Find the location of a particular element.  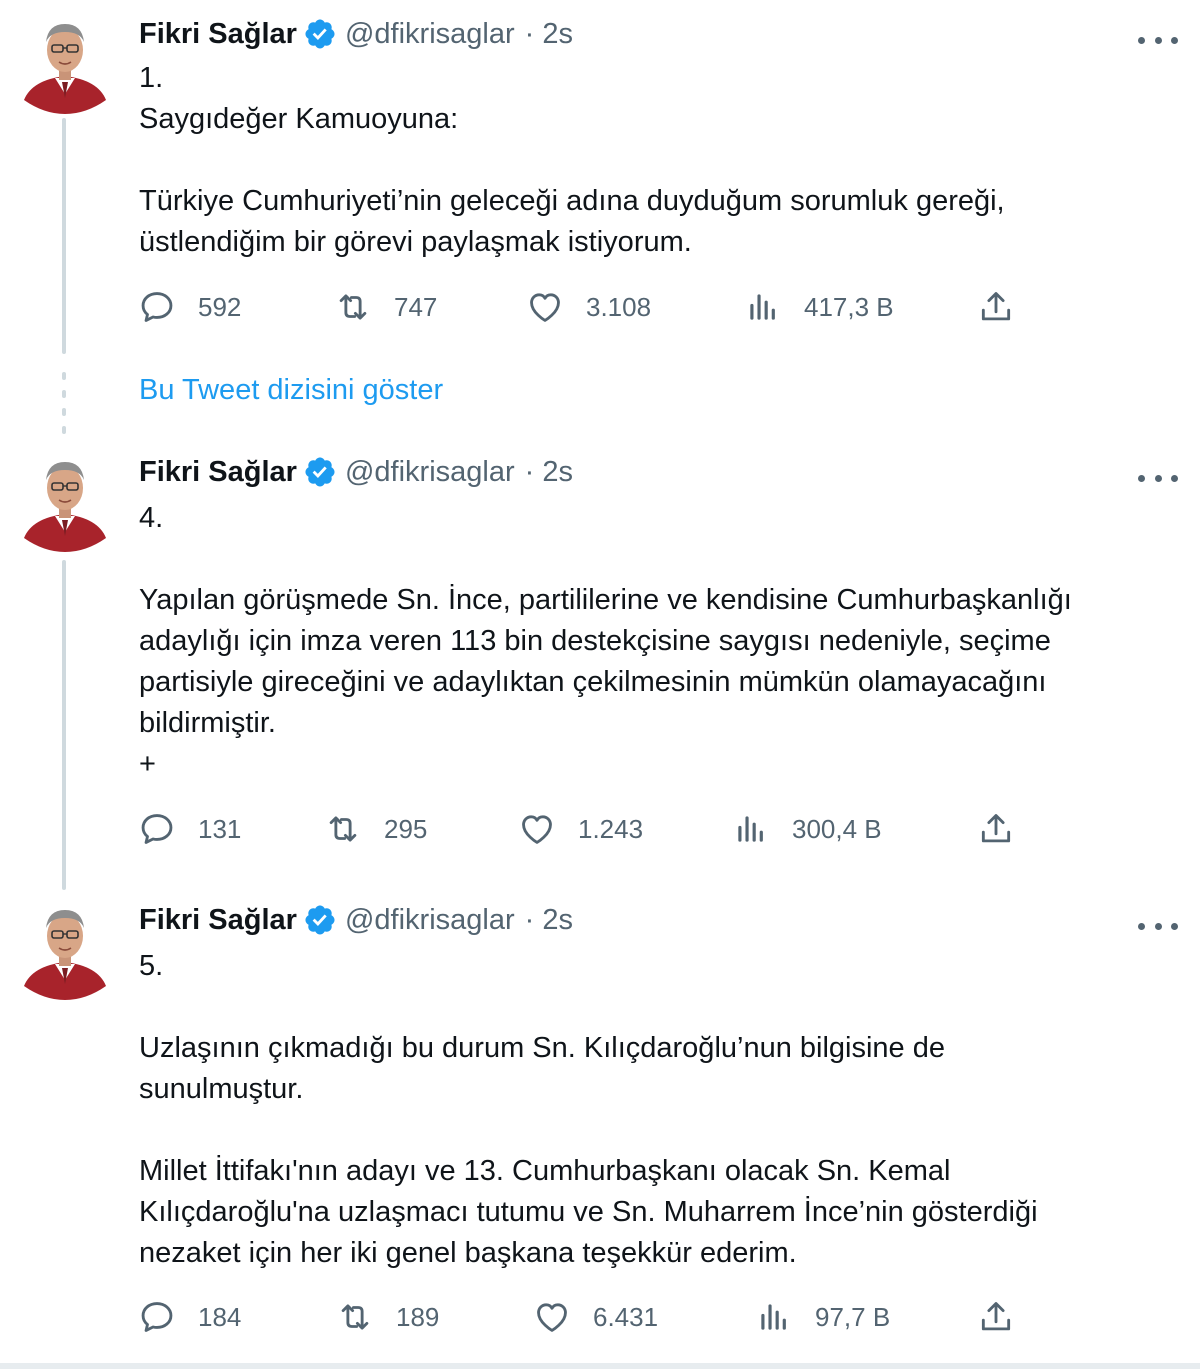

like-button: 1.243 is located at coordinates (580, 829).